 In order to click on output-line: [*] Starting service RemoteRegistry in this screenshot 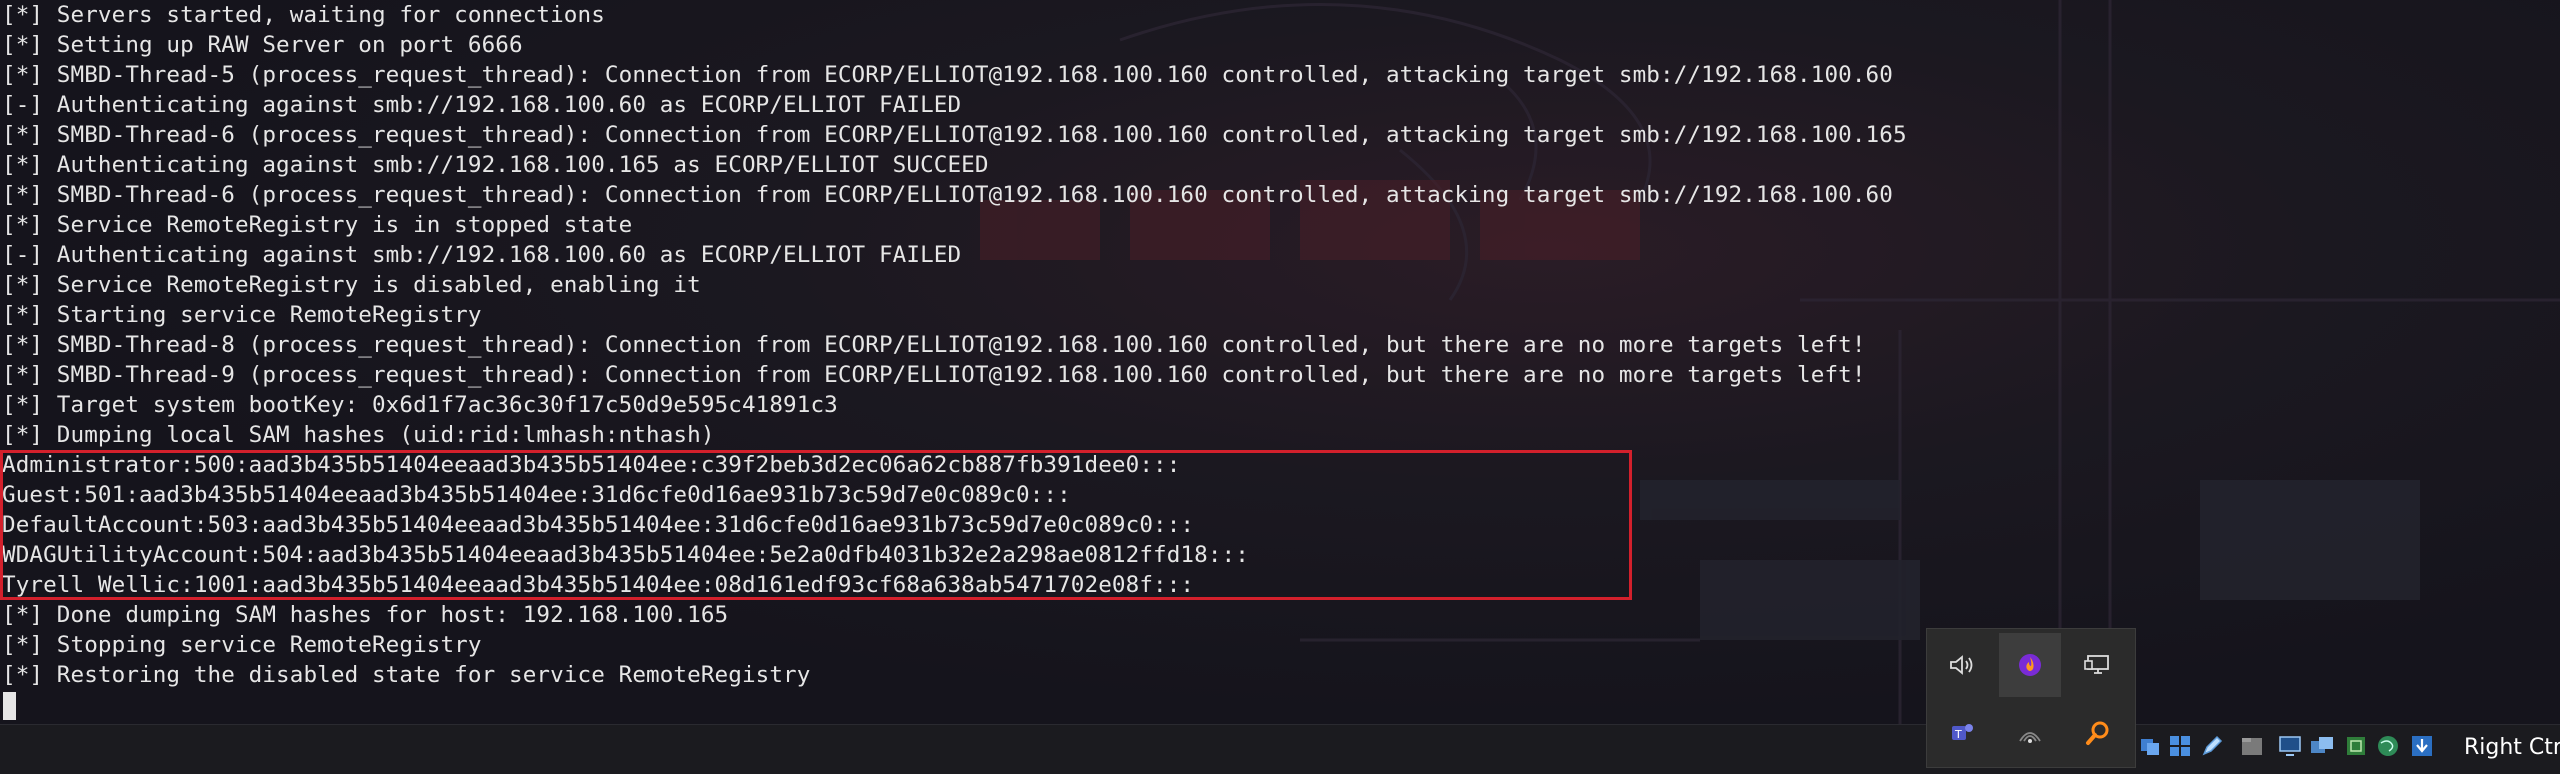, I will do `click(242, 315)`.